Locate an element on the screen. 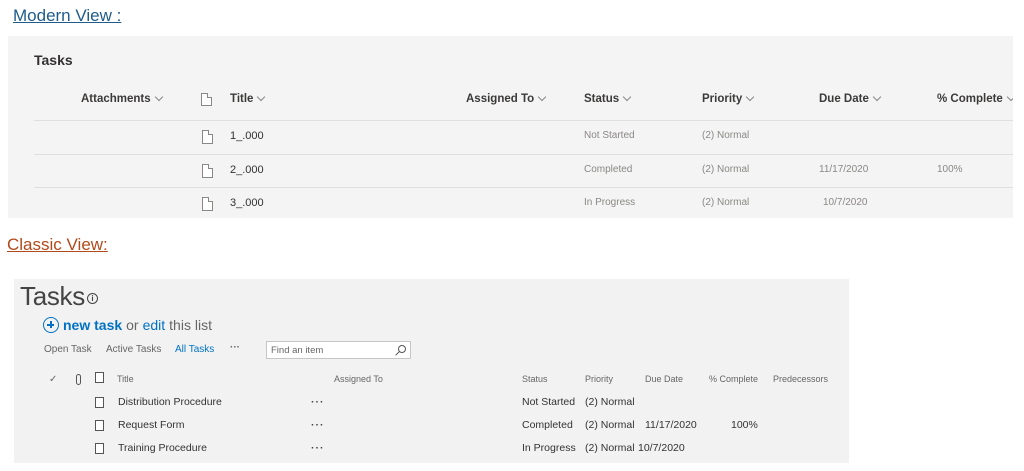 The width and height of the screenshot is (1024, 471). edit-list-link: edit is located at coordinates (154, 325).